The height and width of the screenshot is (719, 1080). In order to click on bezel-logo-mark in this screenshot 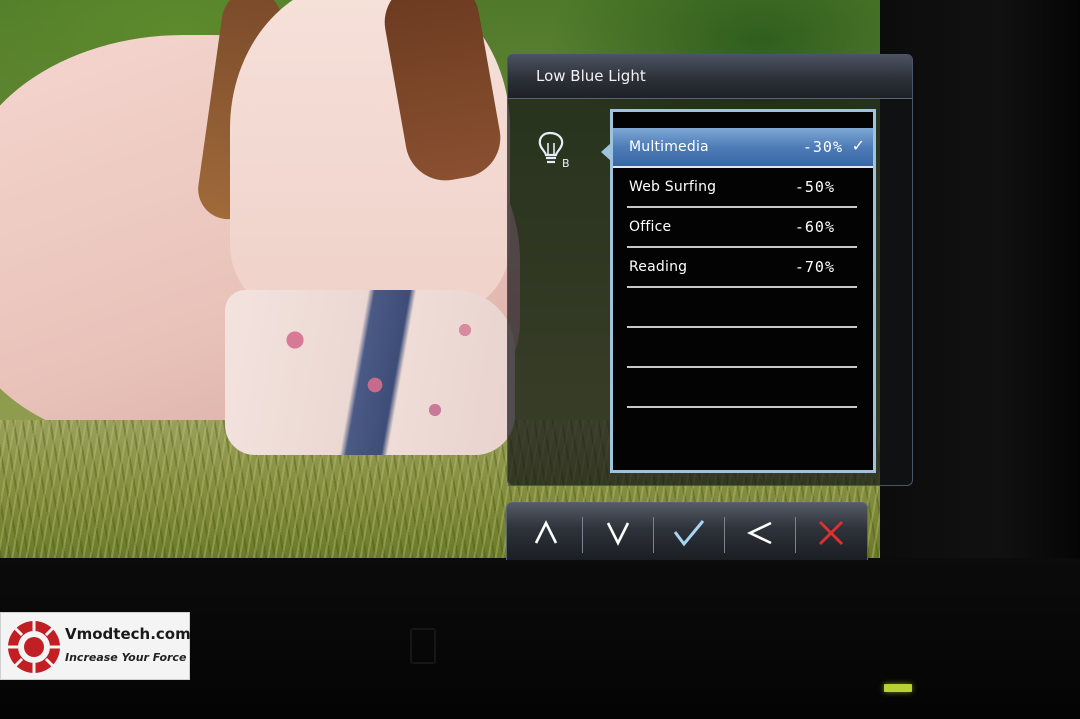, I will do `click(423, 646)`.